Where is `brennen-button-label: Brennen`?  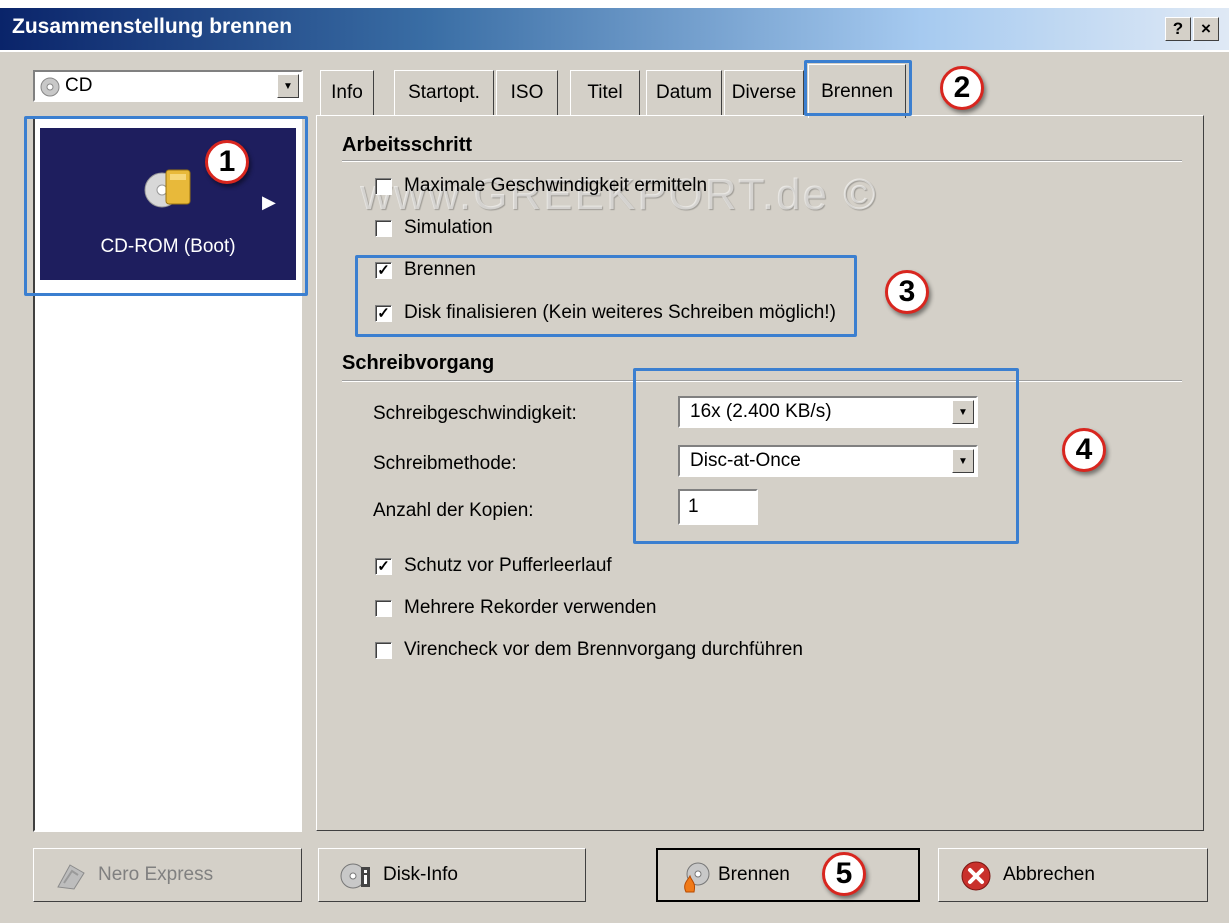
brennen-button-label: Brennen is located at coordinates (754, 874).